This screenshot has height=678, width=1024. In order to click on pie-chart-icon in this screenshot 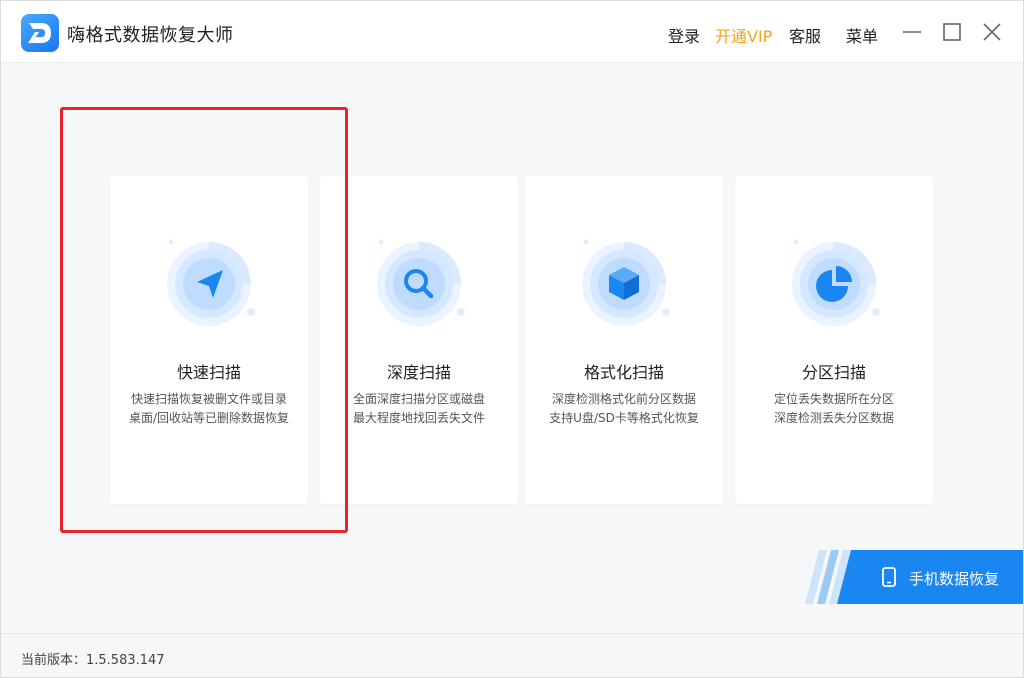, I will do `click(834, 284)`.